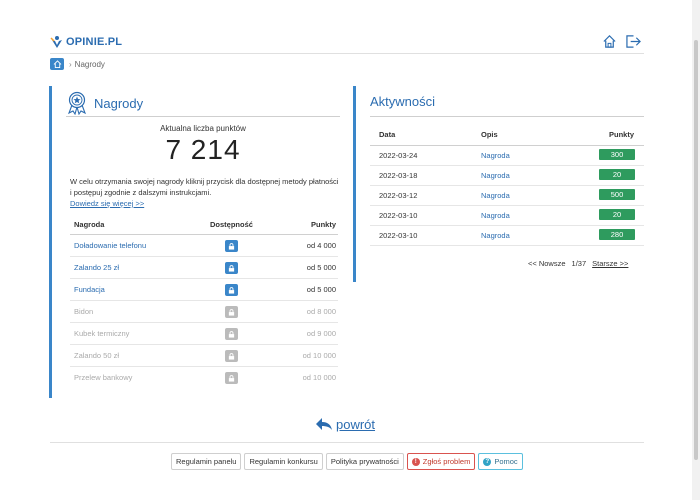  What do you see at coordinates (89, 64) in the screenshot?
I see `breadcrumb-current: Nagrody` at bounding box center [89, 64].